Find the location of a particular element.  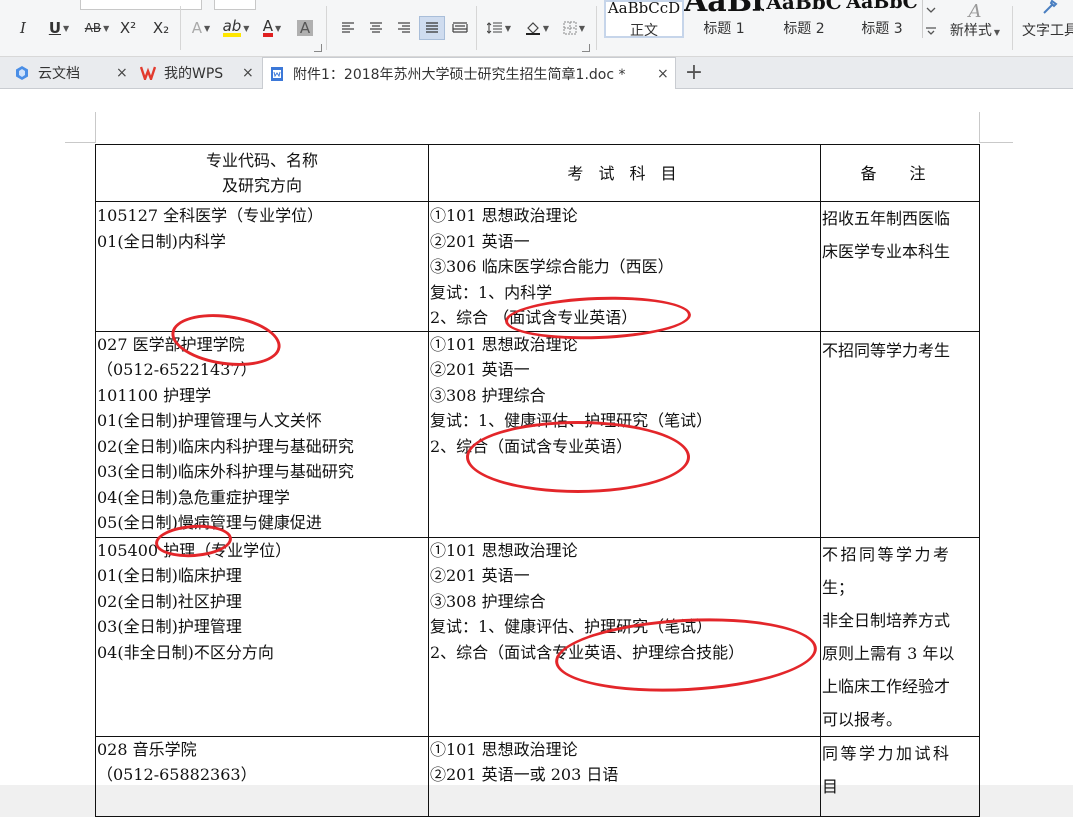

font-color-button: A ▼ is located at coordinates (272, 28).